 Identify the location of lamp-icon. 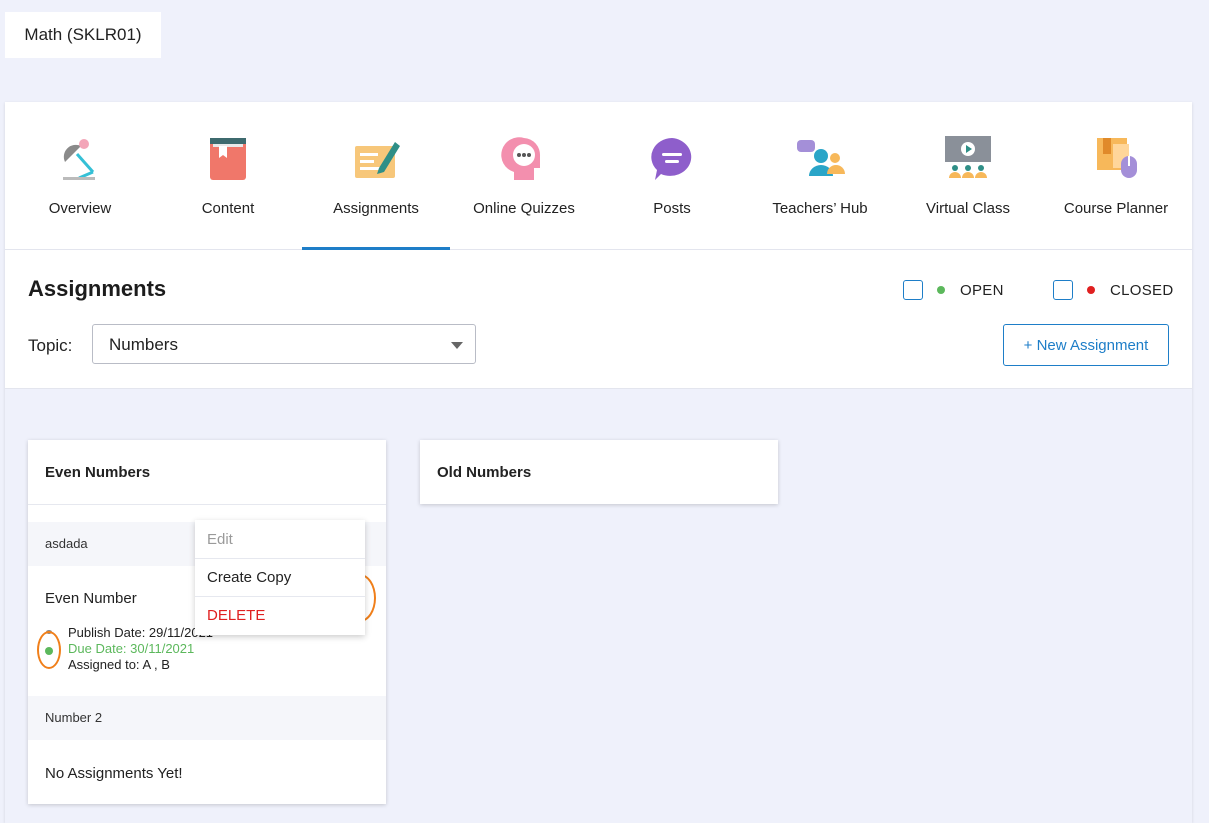
(80, 159).